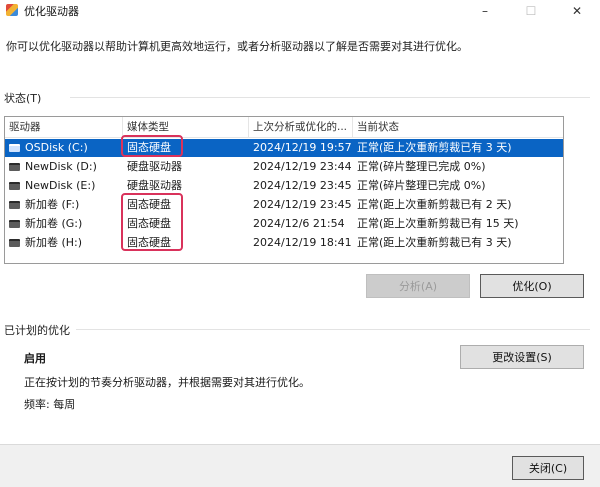 This screenshot has height=487, width=600. I want to click on window-title: 优化驱动器, so click(51, 11).